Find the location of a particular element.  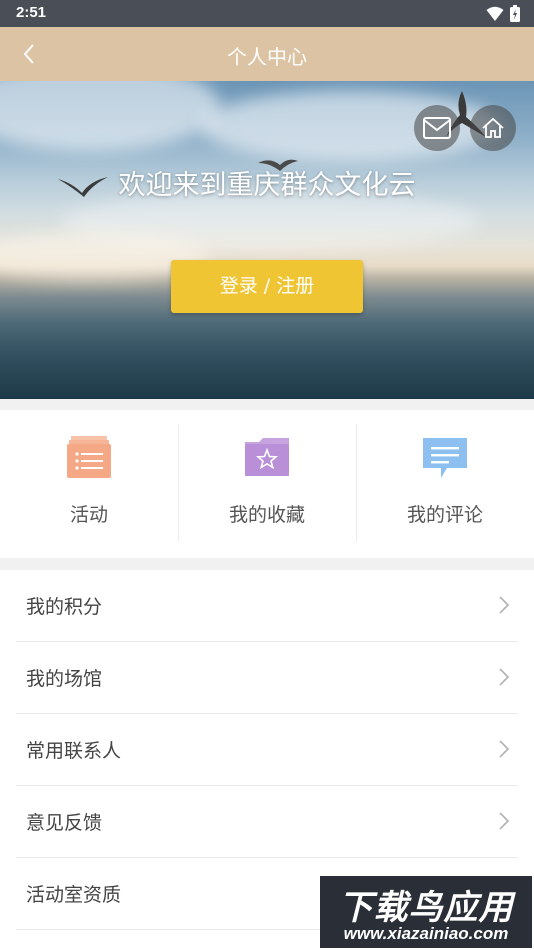

quick-item-favorites: 我的收藏 is located at coordinates (267, 484).